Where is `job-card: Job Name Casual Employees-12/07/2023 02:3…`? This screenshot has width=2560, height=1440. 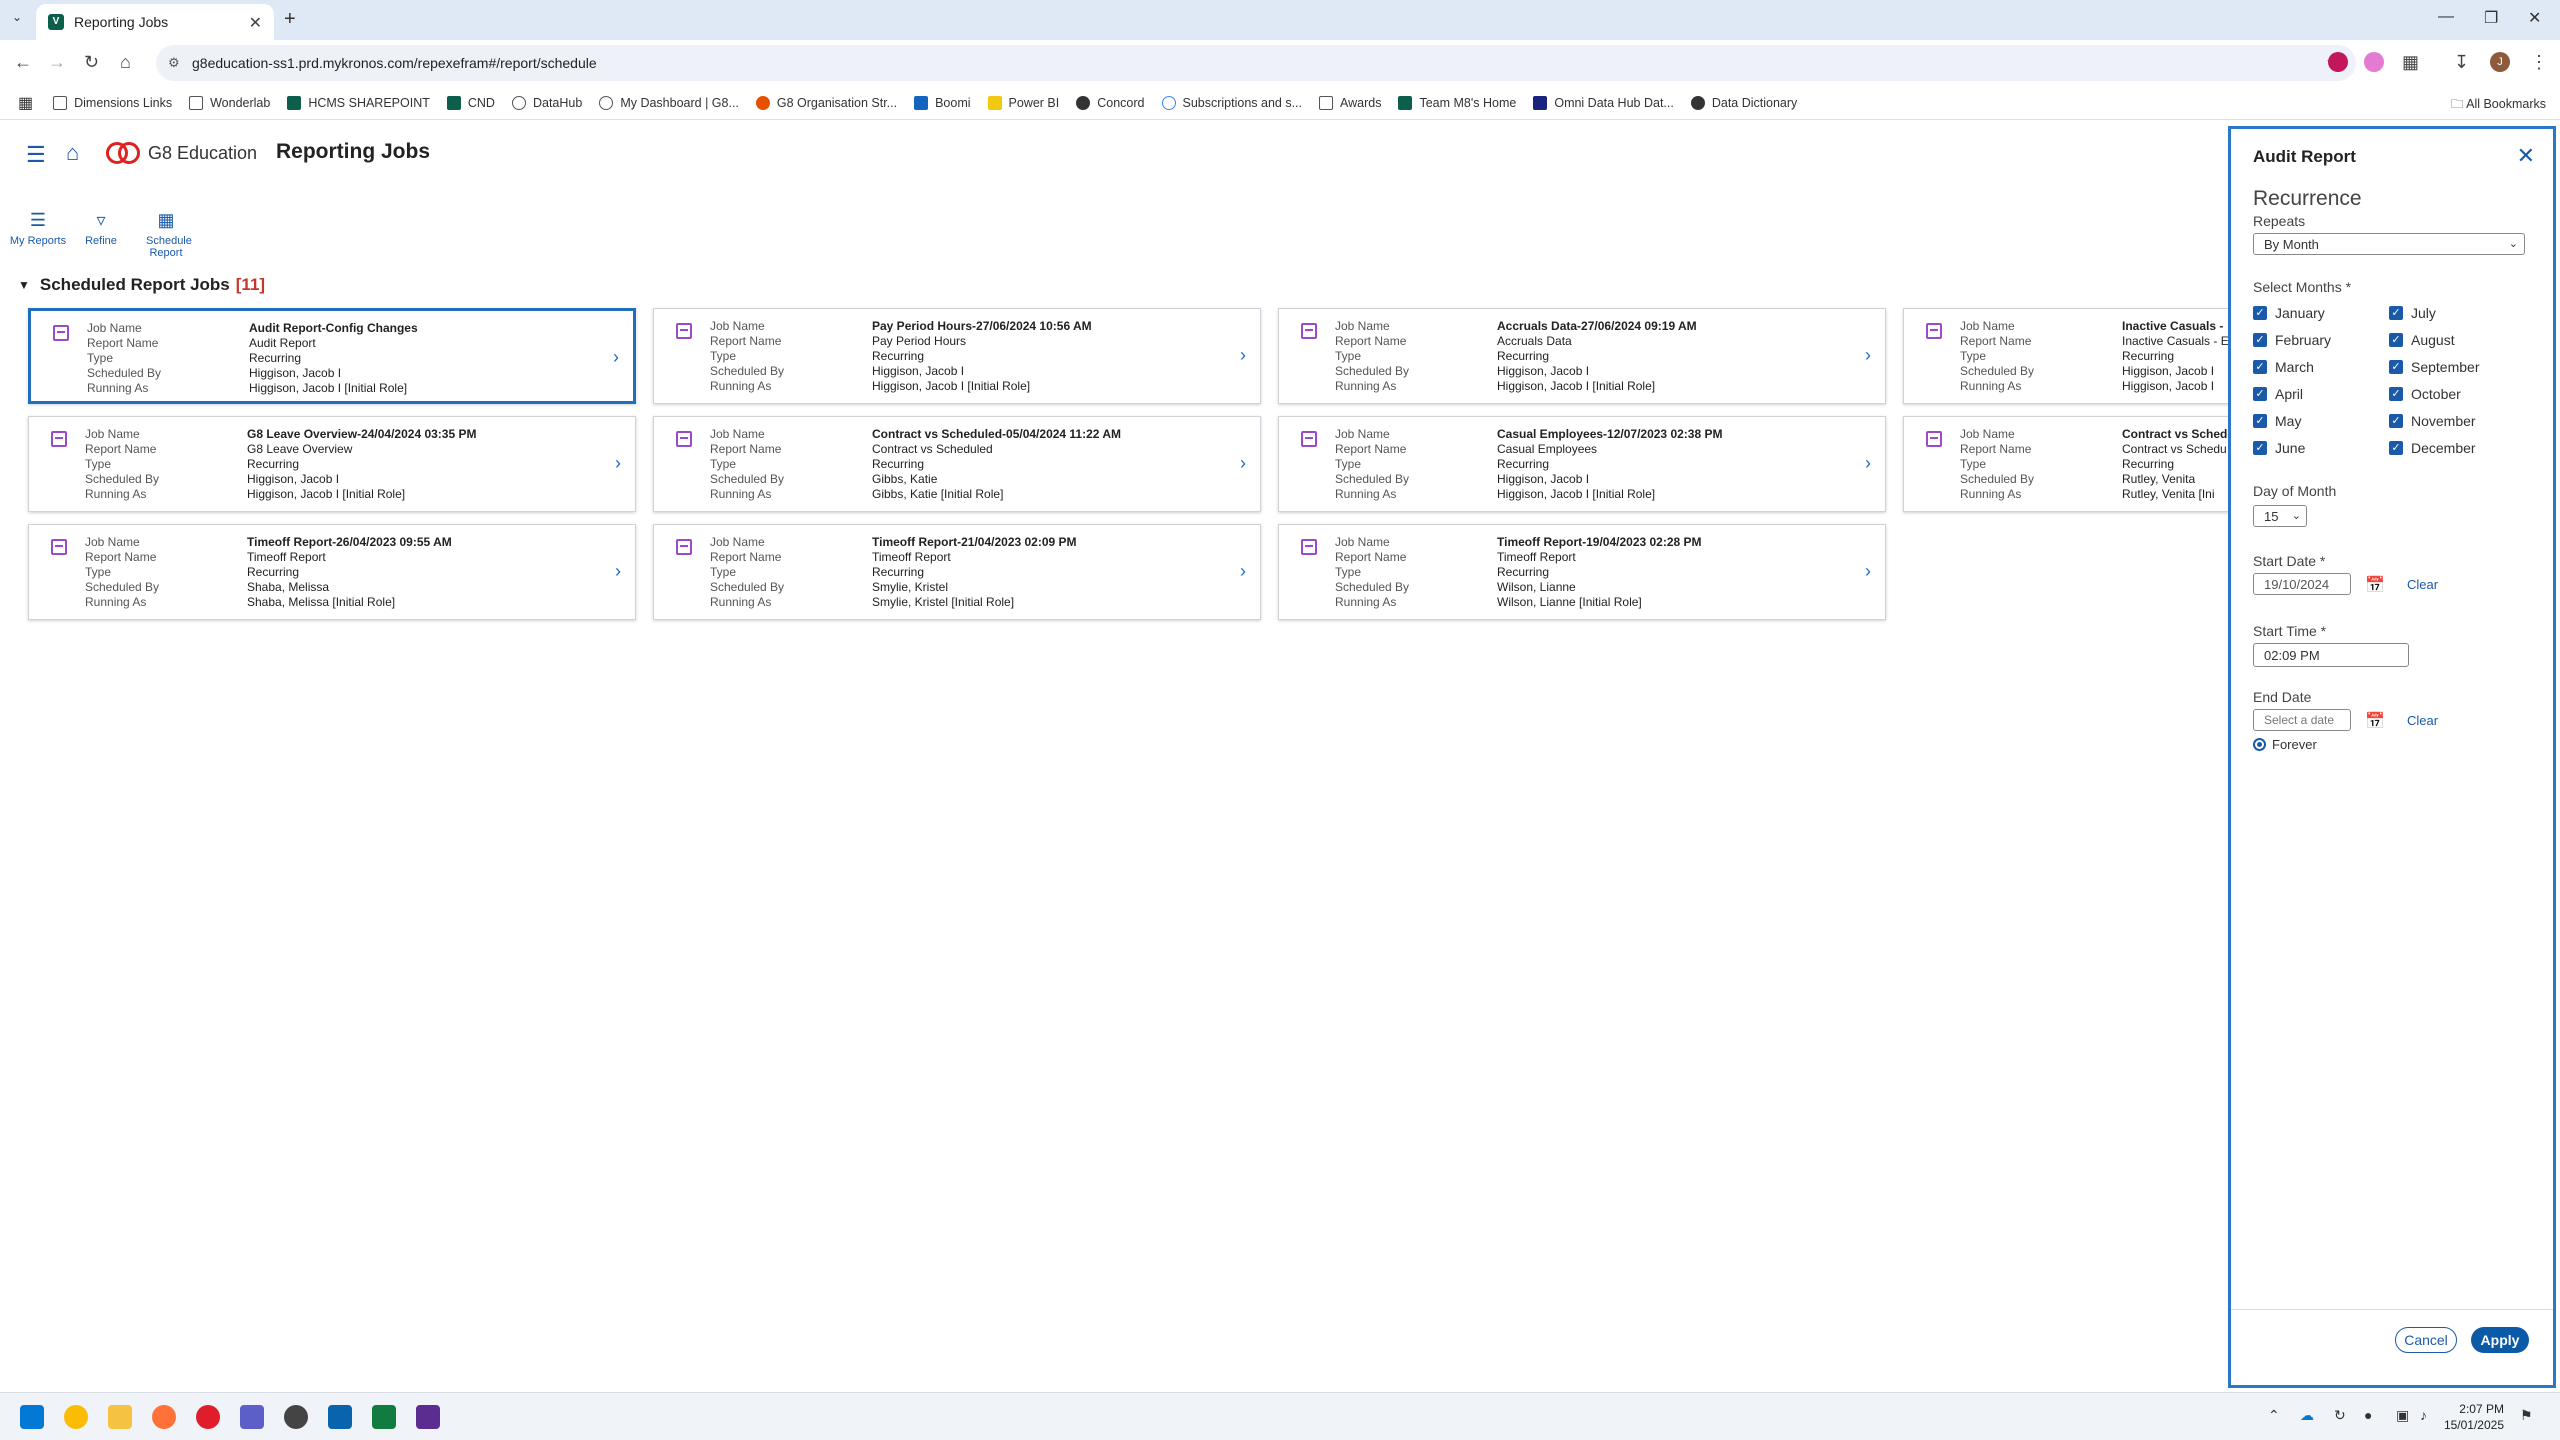 job-card: Job Name Casual Employees-12/07/2023 02:3… is located at coordinates (1582, 464).